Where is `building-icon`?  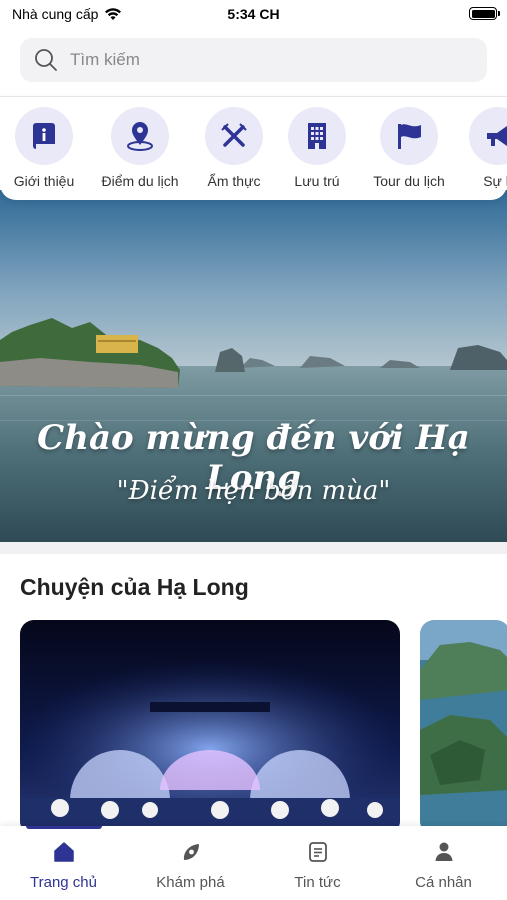
building-icon is located at coordinates (317, 136).